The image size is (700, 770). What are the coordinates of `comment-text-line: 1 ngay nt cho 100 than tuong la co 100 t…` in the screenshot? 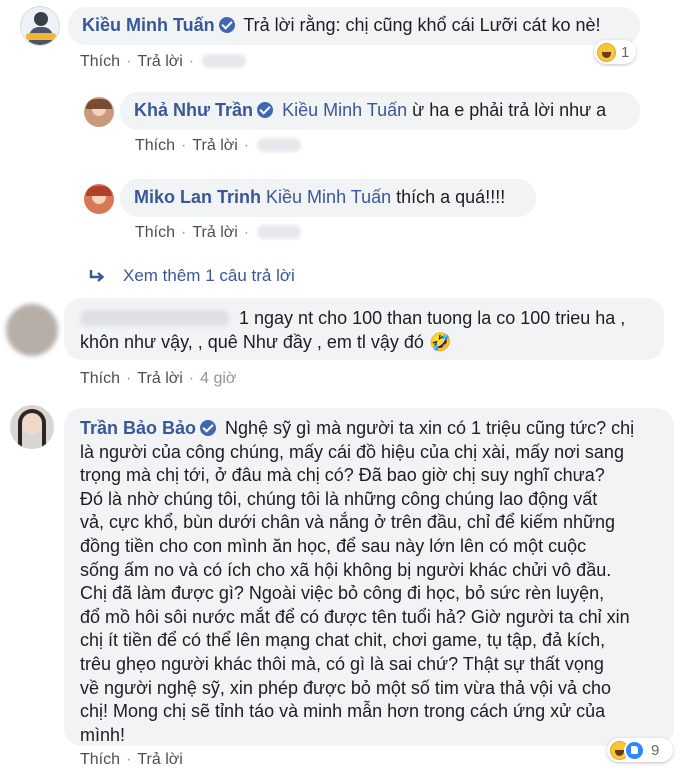 It's located at (432, 318).